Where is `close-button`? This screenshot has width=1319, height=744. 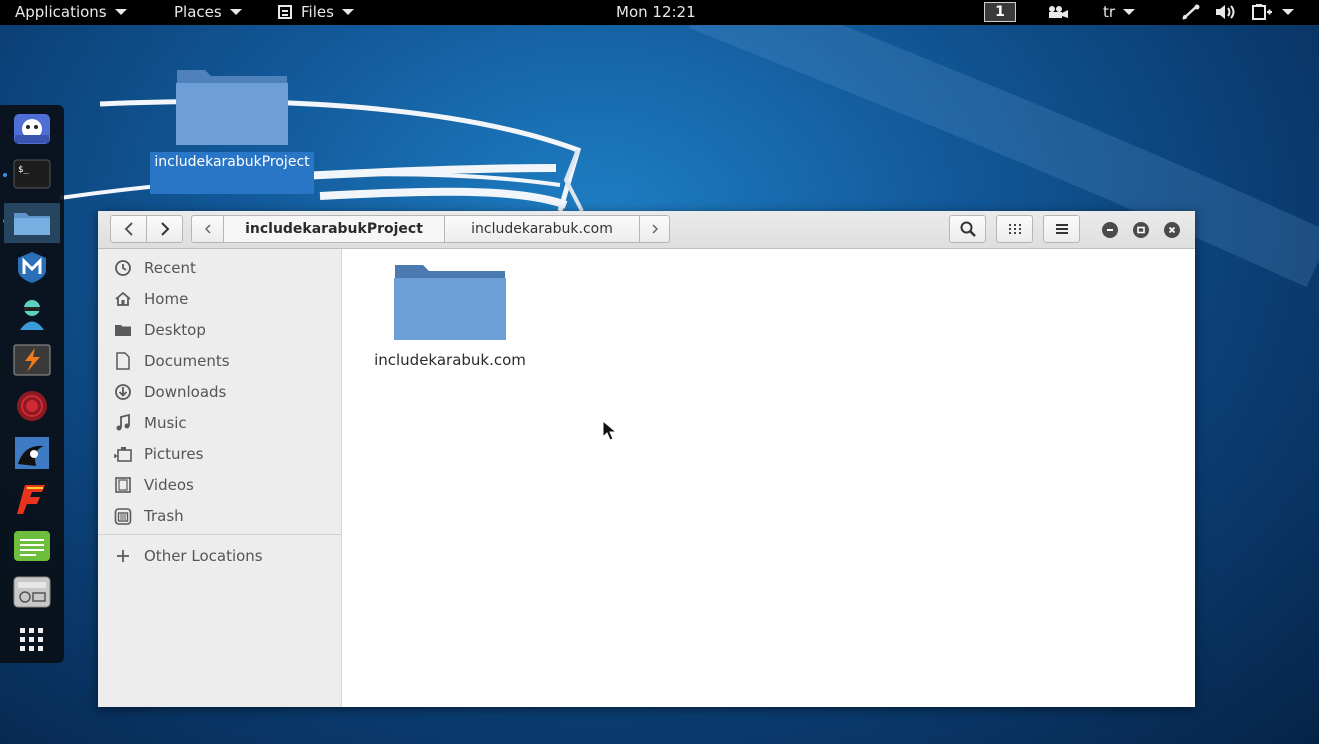 close-button is located at coordinates (1172, 230).